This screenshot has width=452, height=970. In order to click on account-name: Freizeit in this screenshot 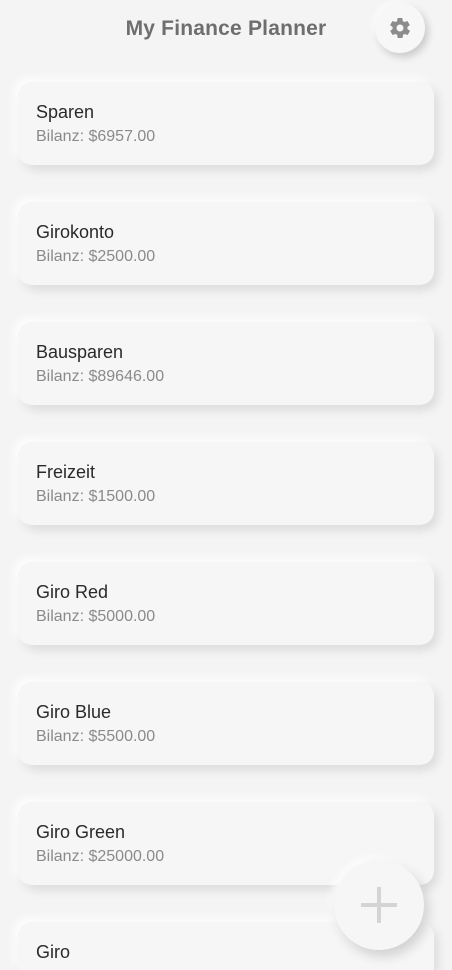, I will do `click(66, 472)`.